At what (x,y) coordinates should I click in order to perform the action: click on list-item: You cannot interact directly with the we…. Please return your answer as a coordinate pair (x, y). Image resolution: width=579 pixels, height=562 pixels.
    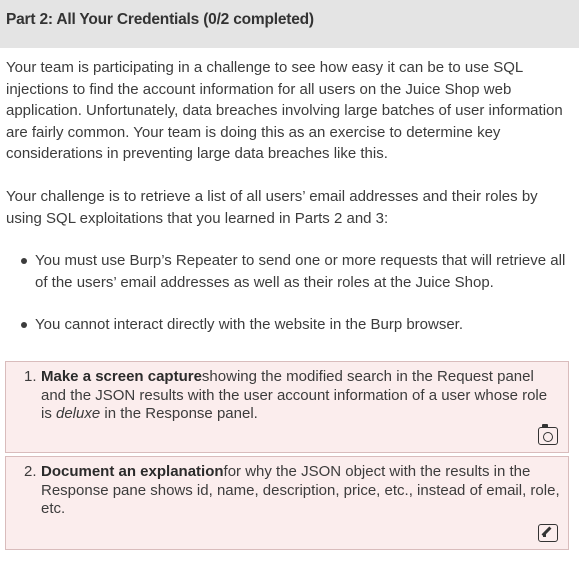
    Looking at the image, I should click on (295, 325).